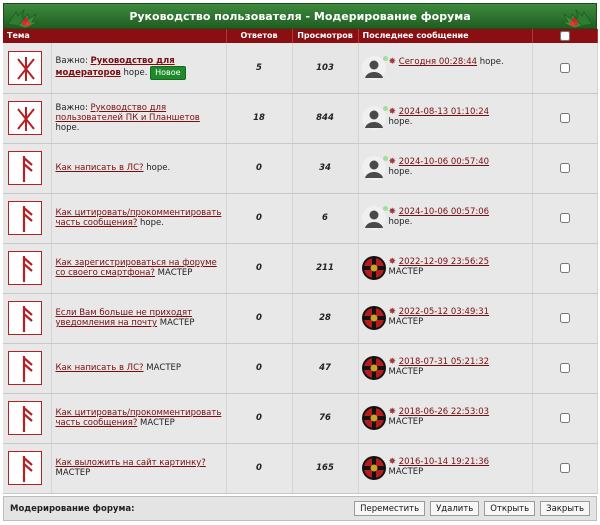 Image resolution: width=600 pixels, height=525 pixels. What do you see at coordinates (444, 262) in the screenshot?
I see `last-post-date-link: 2022-12-09 23:56:25` at bounding box center [444, 262].